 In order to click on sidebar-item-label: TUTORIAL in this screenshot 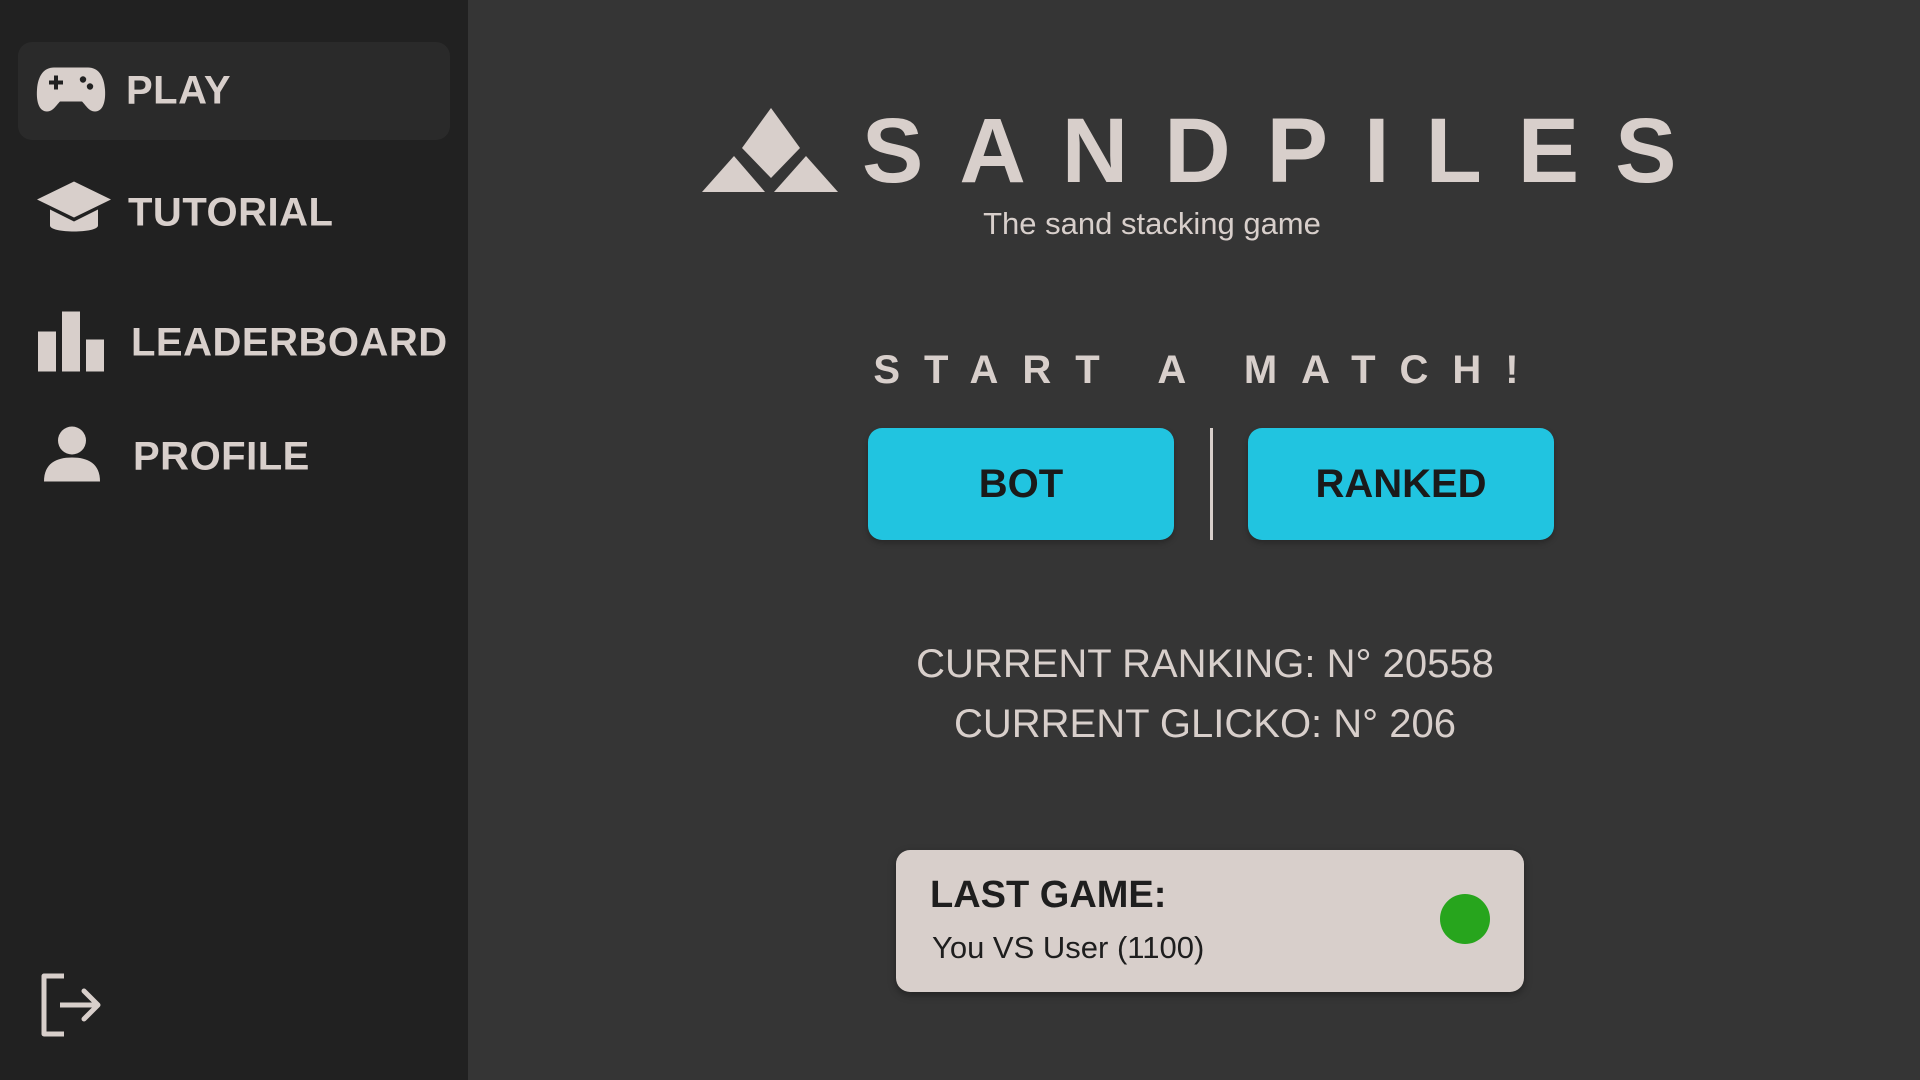, I will do `click(231, 212)`.